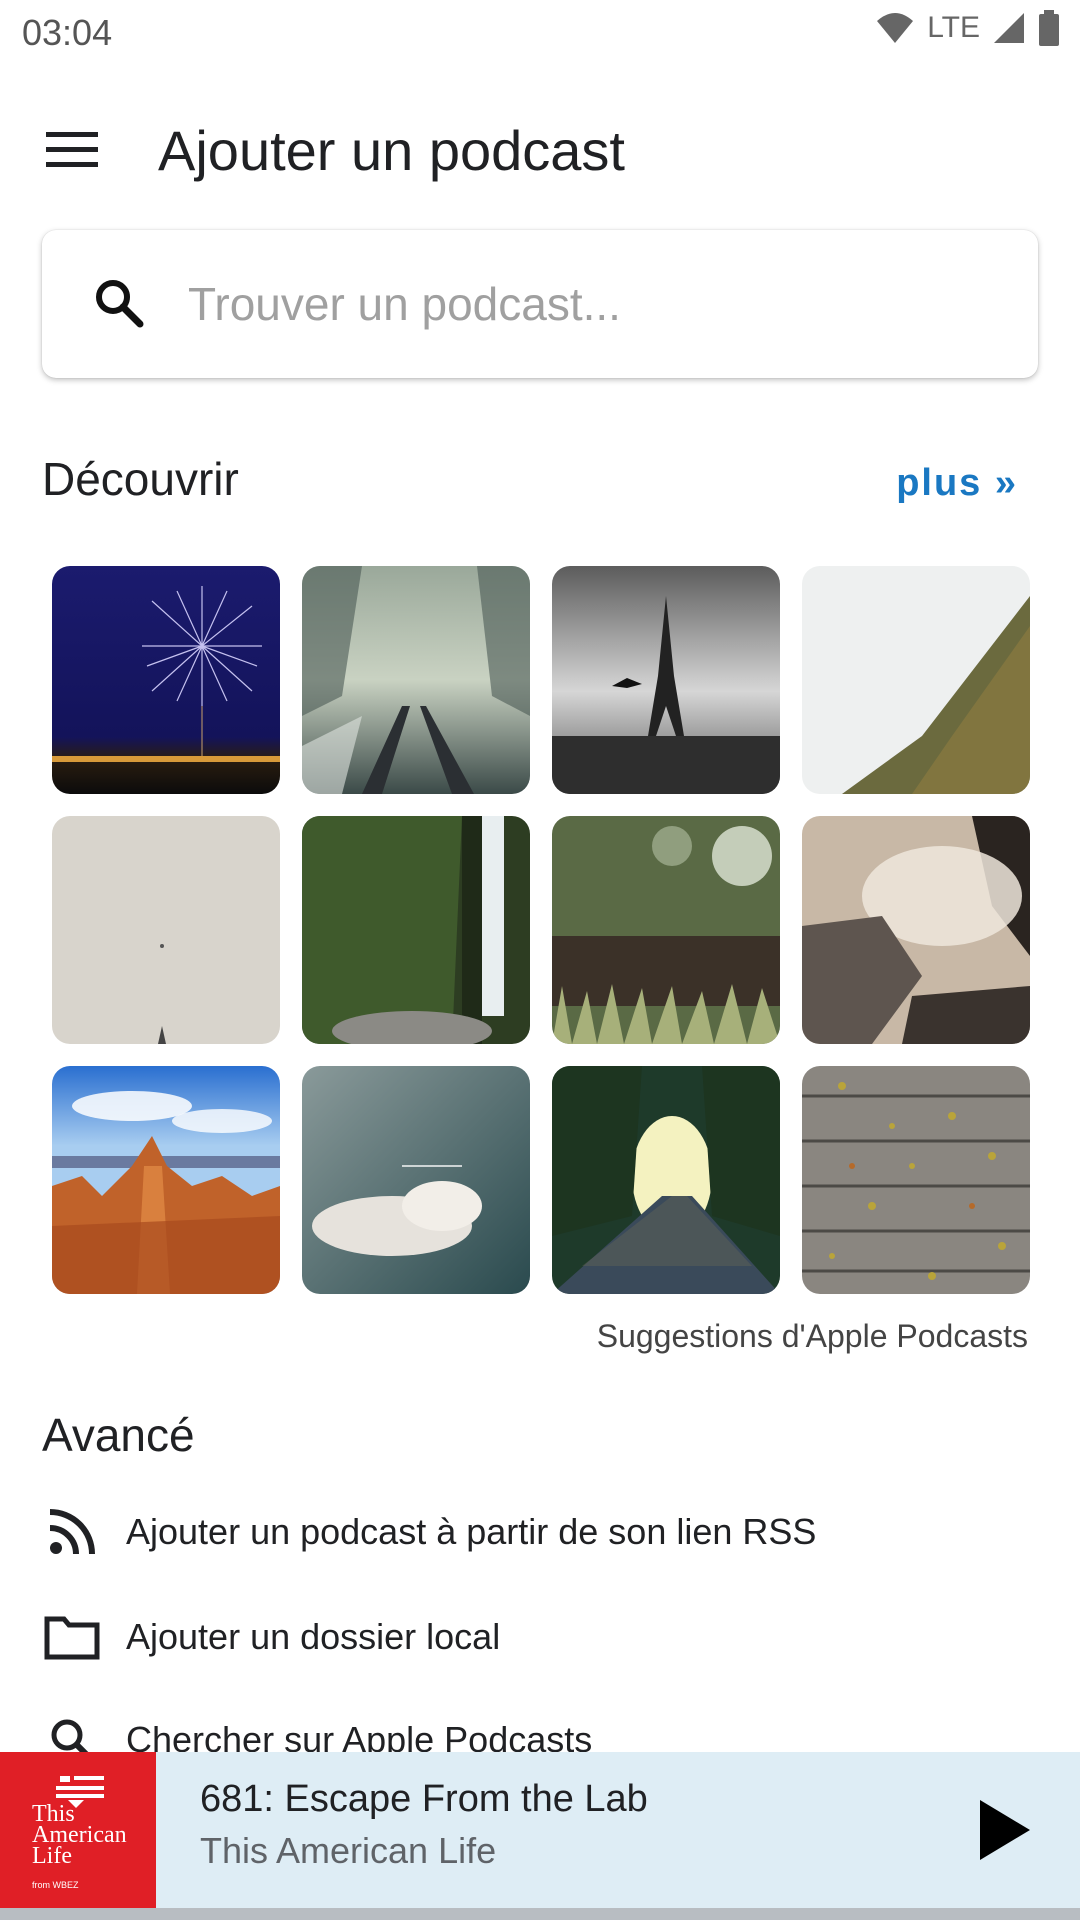 The height and width of the screenshot is (1920, 1080). What do you see at coordinates (1049, 28) in the screenshot?
I see `battery-icon` at bounding box center [1049, 28].